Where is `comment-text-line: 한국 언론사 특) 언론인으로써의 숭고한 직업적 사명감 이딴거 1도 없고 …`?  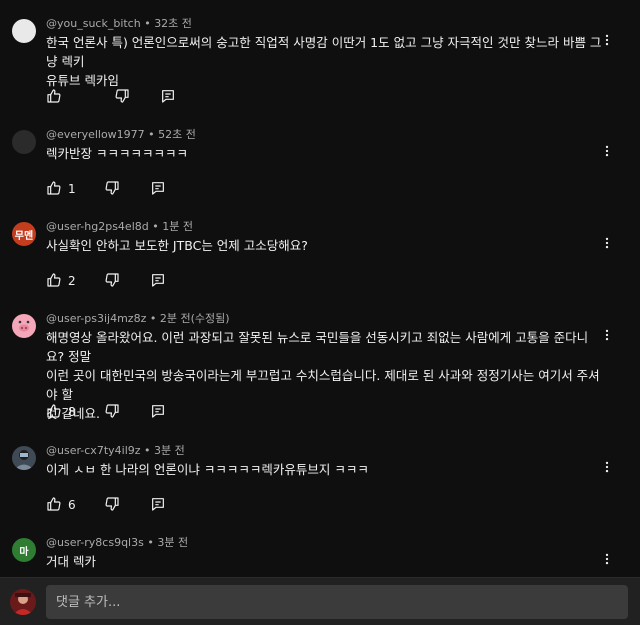 comment-text-line: 한국 언론사 특) 언론인으로써의 숭고한 직업적 사명감 이딴거 1도 없고 … is located at coordinates (324, 52).